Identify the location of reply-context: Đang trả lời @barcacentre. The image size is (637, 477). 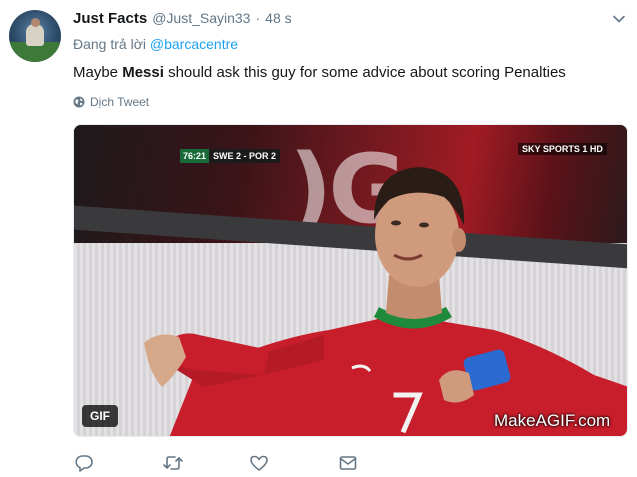
(155, 44).